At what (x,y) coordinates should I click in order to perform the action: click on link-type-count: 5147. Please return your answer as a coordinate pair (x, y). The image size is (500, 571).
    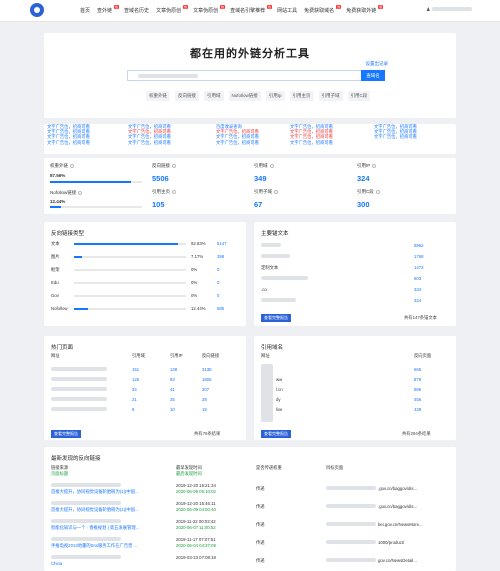
    Looking at the image, I should click on (222, 243).